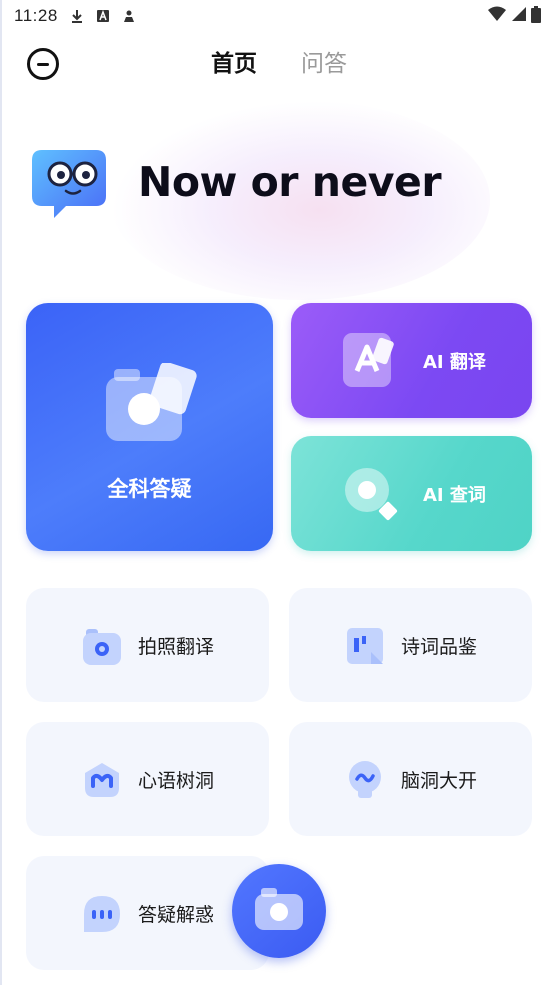  Describe the element at coordinates (372, 362) in the screenshot. I see `translate-a-icon` at that location.